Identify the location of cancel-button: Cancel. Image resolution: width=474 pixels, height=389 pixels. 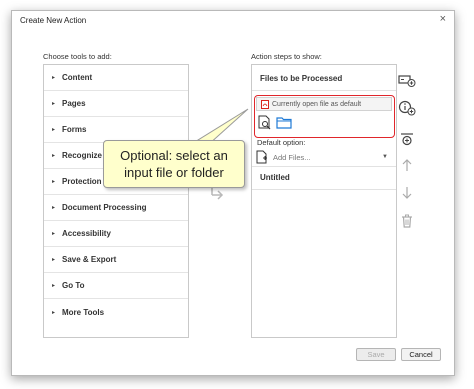
(421, 354).